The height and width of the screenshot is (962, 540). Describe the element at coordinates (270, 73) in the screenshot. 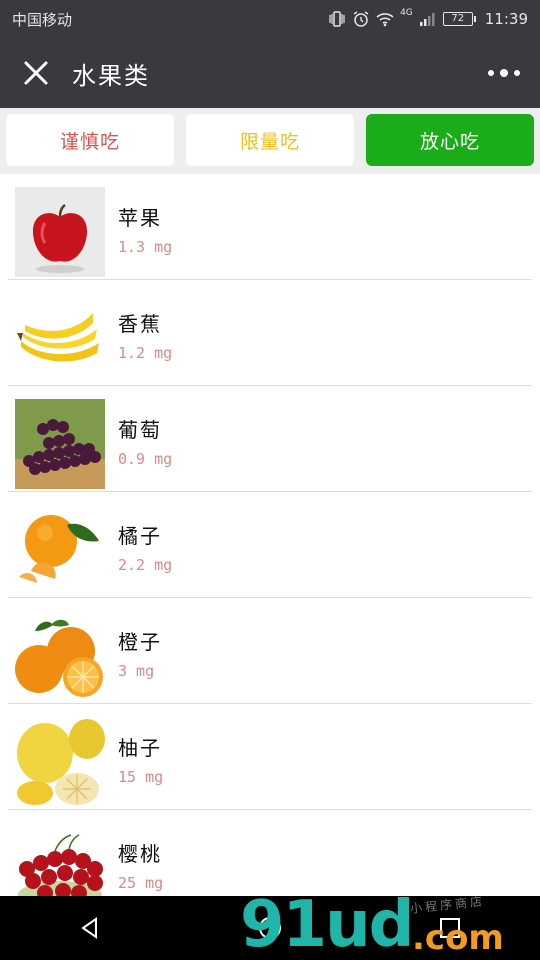

I see `title-bar: 水果类` at that location.